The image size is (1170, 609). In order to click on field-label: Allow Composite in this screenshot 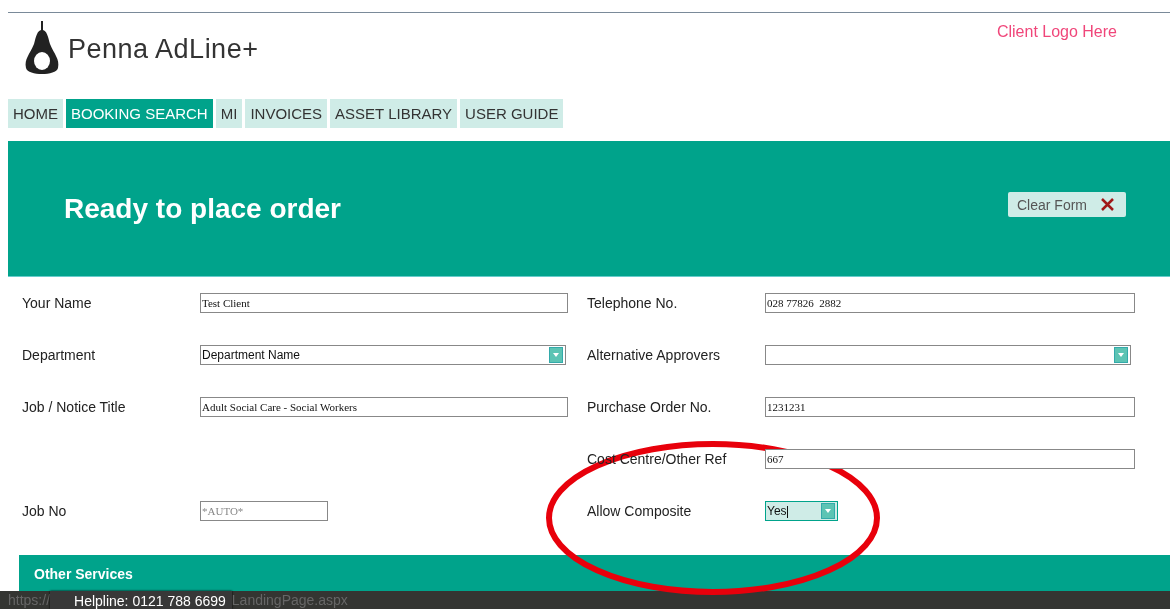, I will do `click(640, 510)`.